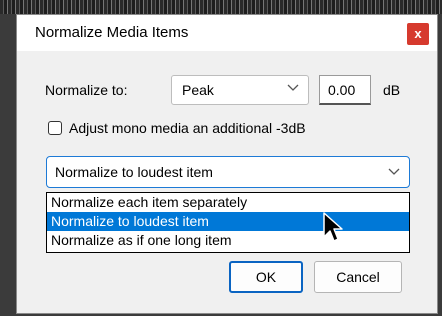 The height and width of the screenshot is (316, 442). Describe the element at coordinates (198, 90) in the screenshot. I see `normalize-mode-value: Peak` at that location.